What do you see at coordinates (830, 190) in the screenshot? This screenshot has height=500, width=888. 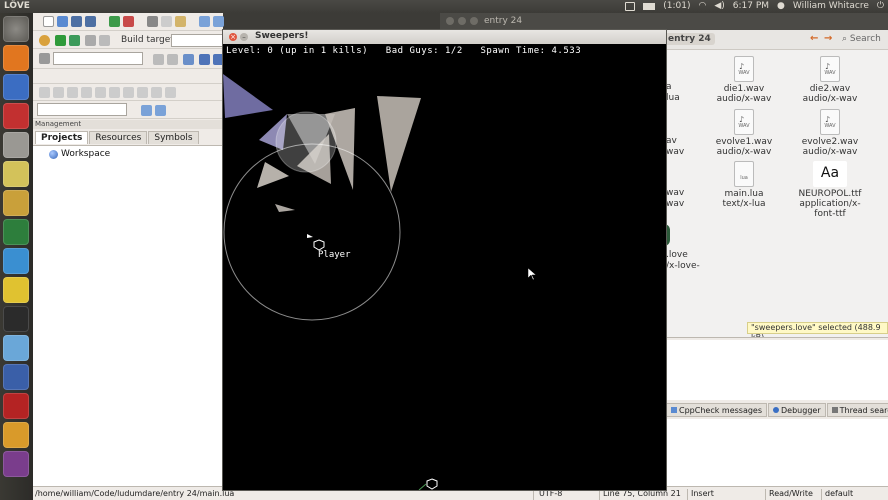 I see `file-item: Aa NEUROPOL.ttf application/x-font-ttf` at bounding box center [830, 190].